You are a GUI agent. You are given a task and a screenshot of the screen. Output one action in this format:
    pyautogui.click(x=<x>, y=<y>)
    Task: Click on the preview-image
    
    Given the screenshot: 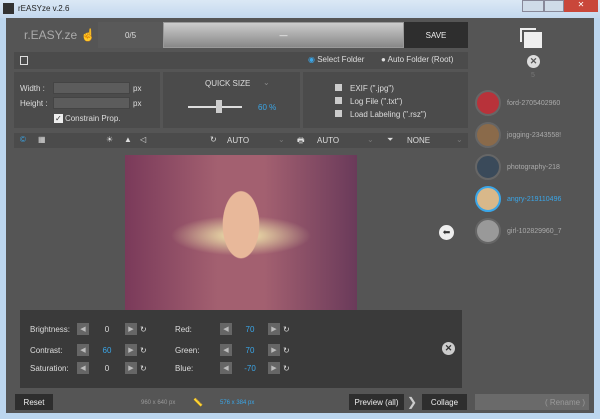 What is the action you would take?
    pyautogui.click(x=241, y=232)
    